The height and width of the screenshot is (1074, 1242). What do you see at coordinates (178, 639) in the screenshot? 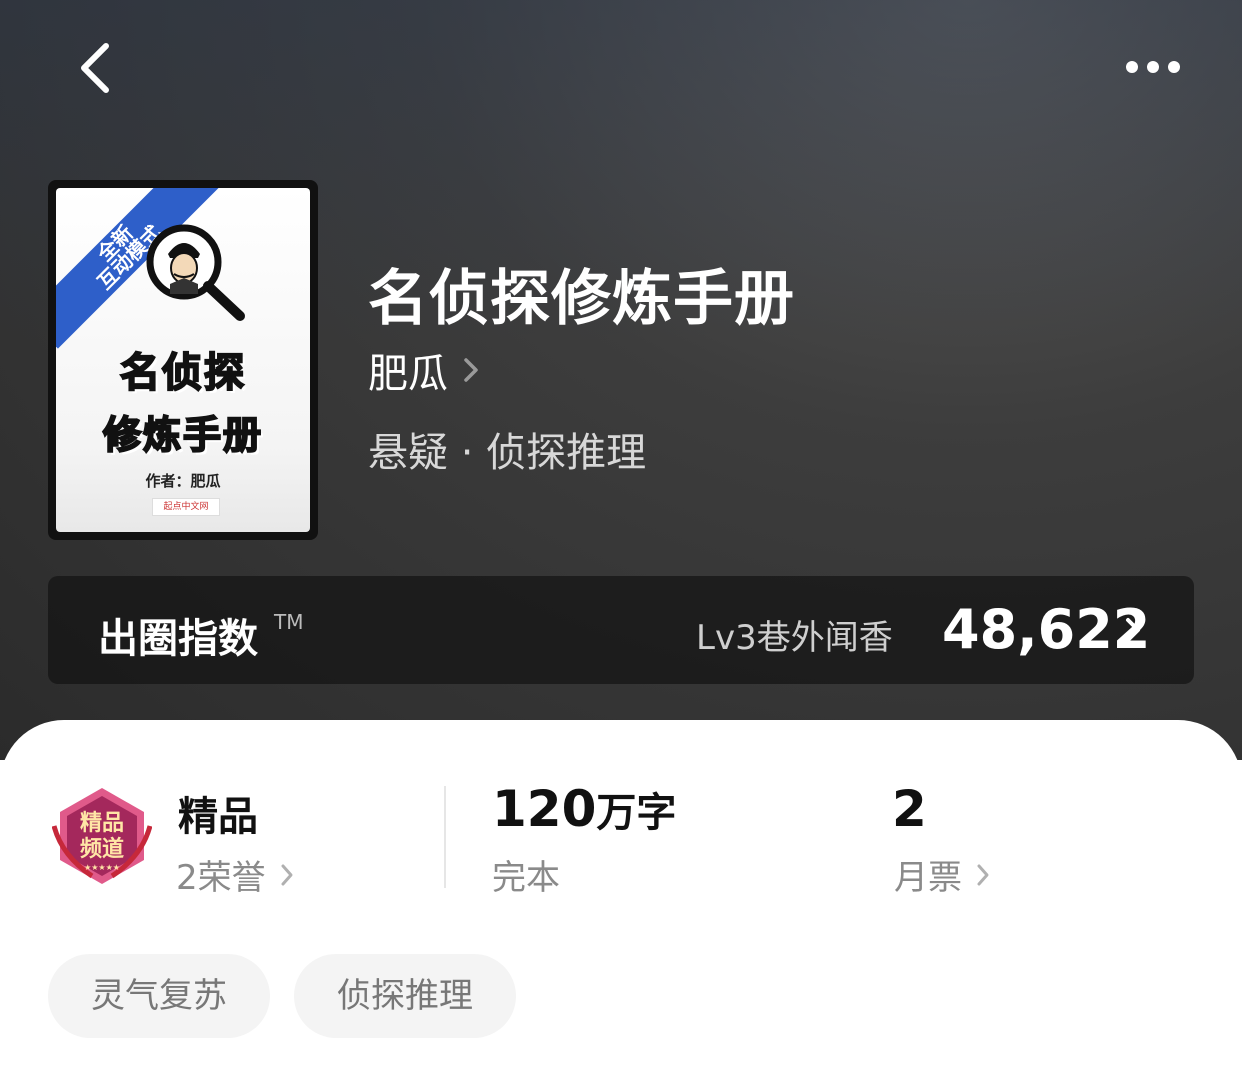
I see `index-label: 出圈指数` at bounding box center [178, 639].